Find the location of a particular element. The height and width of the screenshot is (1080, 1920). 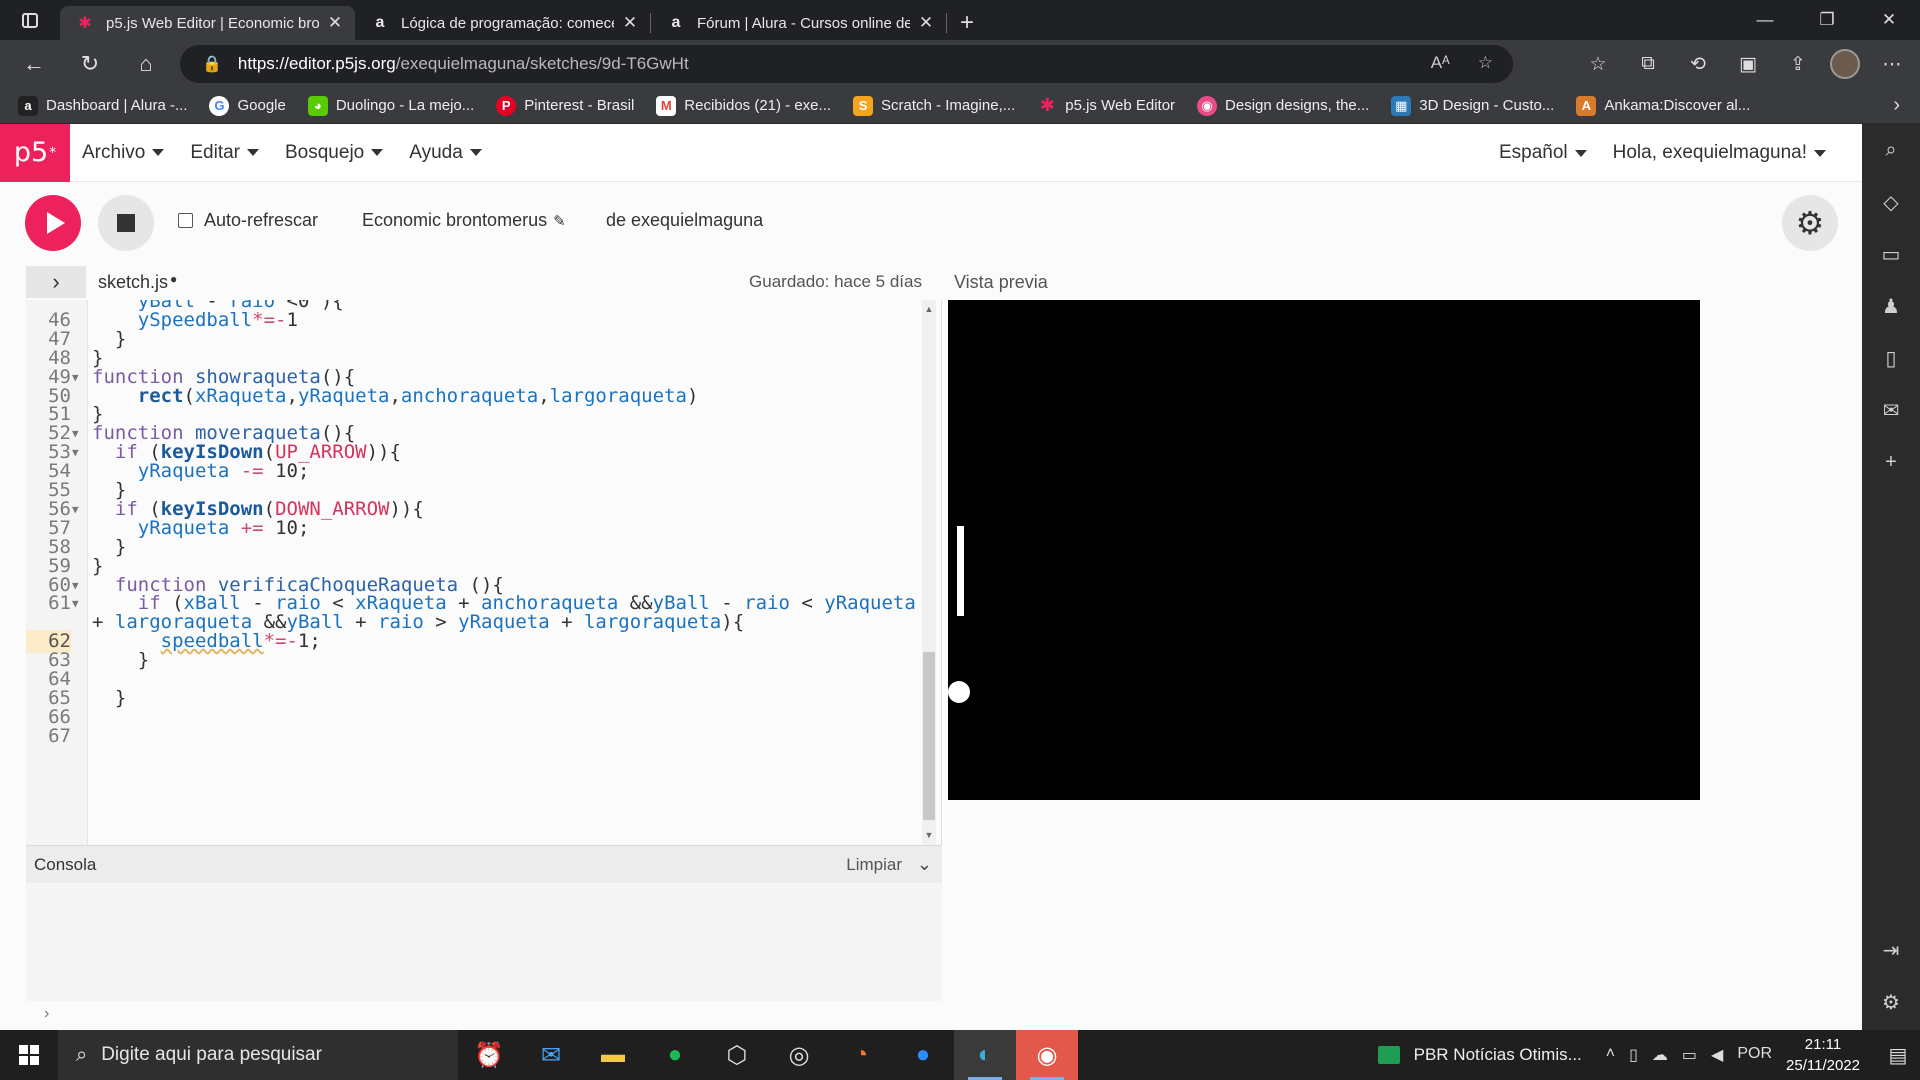

clock: 21:11 25/11/2022 is located at coordinates (1823, 1055).